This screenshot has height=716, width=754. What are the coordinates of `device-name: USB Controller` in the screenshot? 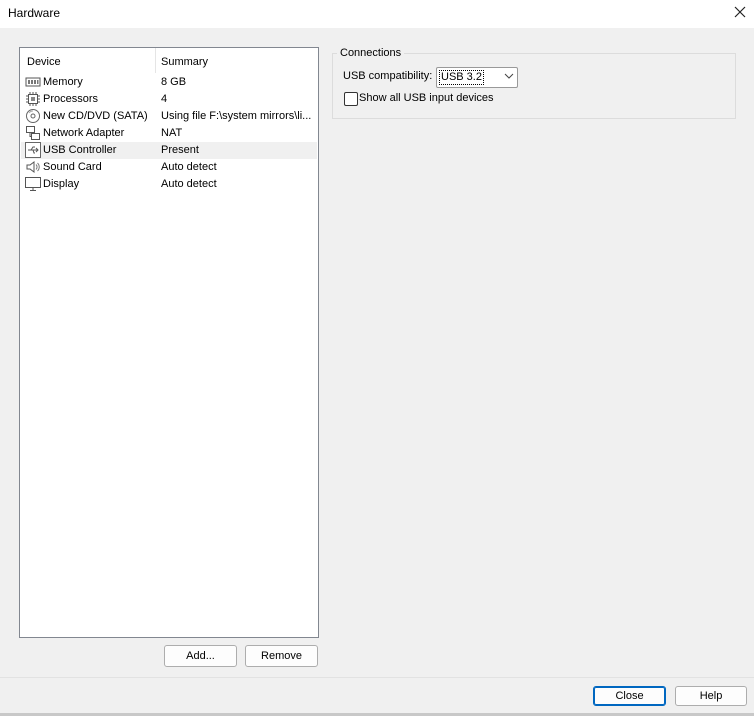 It's located at (80, 150).